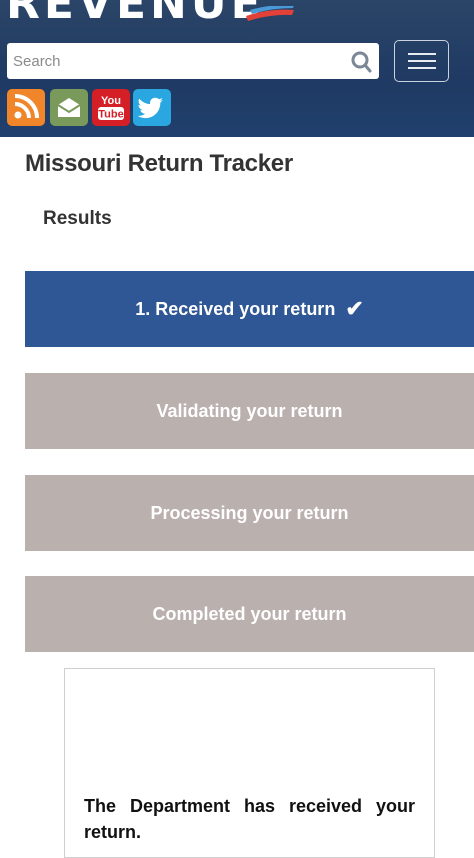 This screenshot has width=474, height=858. Describe the element at coordinates (172, 61) in the screenshot. I see `search-input` at that location.